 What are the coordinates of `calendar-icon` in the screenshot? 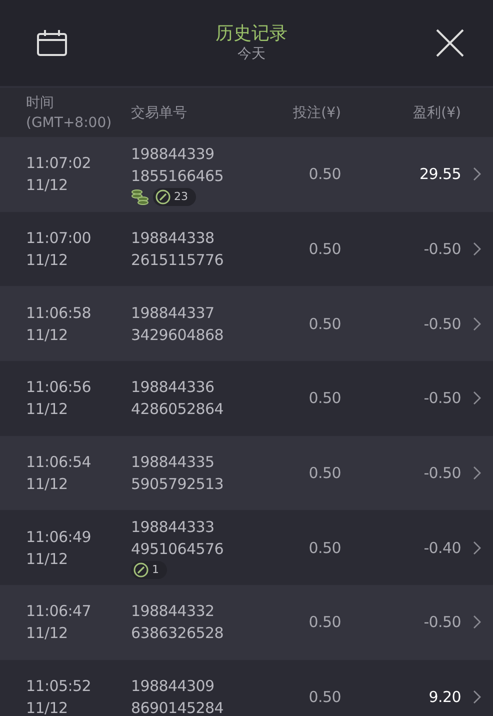 It's located at (52, 43).